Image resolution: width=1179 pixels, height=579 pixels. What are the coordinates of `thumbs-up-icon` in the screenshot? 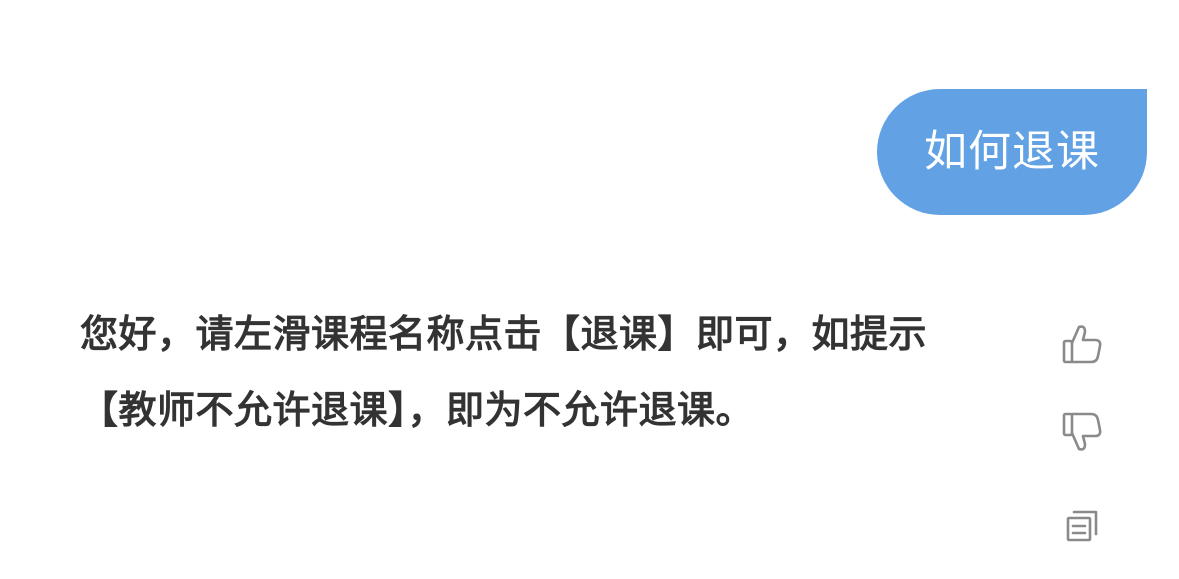 It's located at (1082, 344).